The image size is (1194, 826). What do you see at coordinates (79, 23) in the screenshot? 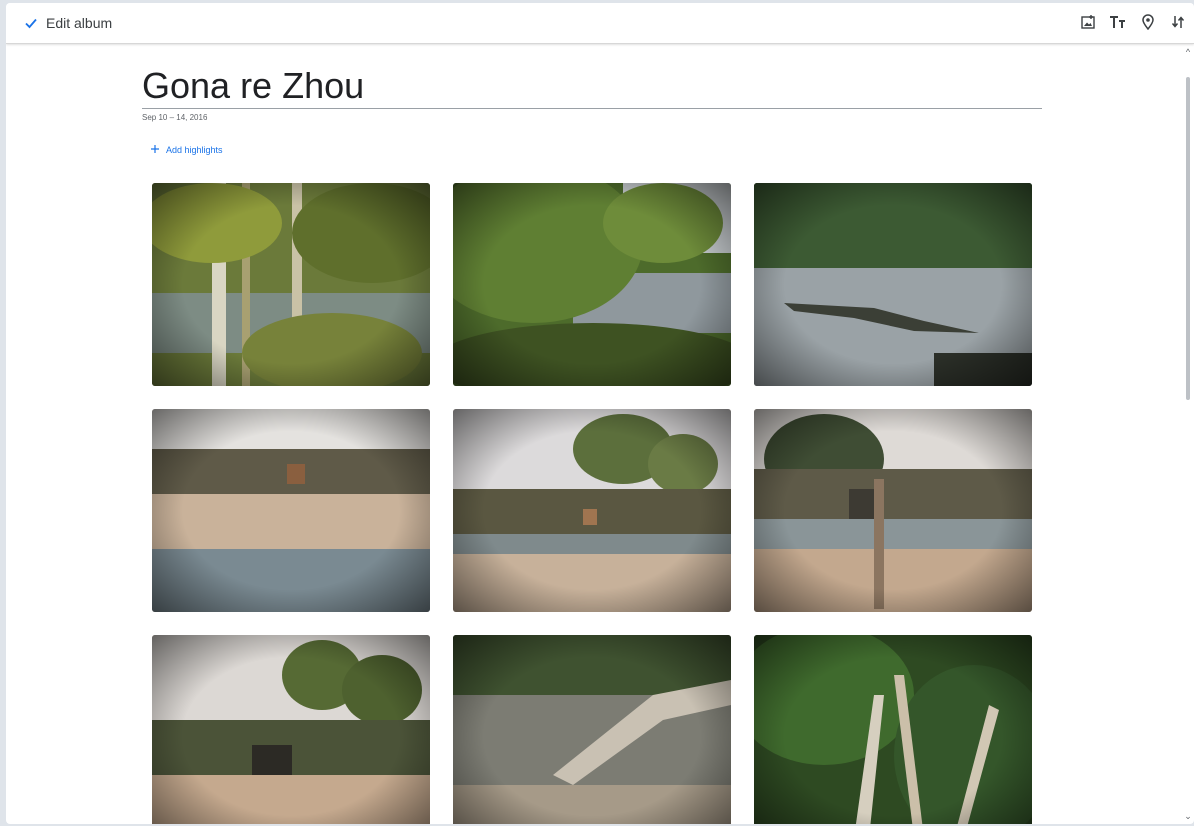
I see `done-button-label: Edit album` at bounding box center [79, 23].